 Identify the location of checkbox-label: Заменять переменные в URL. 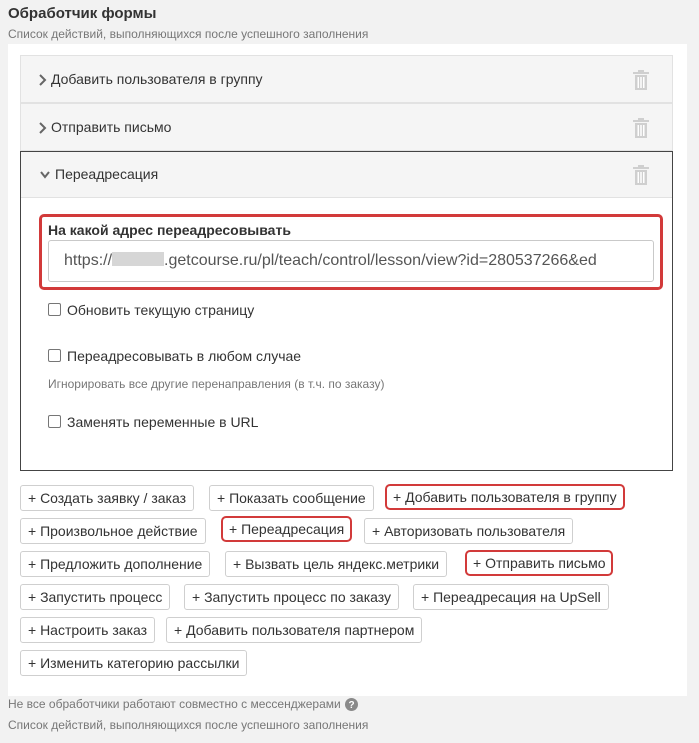
(163, 422).